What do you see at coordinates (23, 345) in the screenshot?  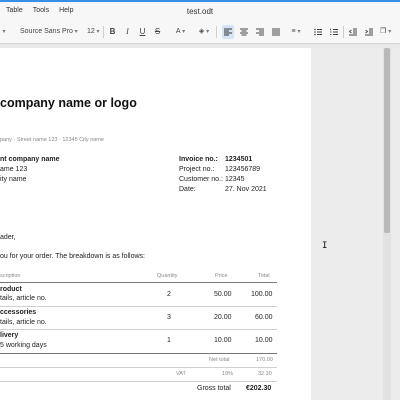 I see `item-detail: 5 working days` at bounding box center [23, 345].